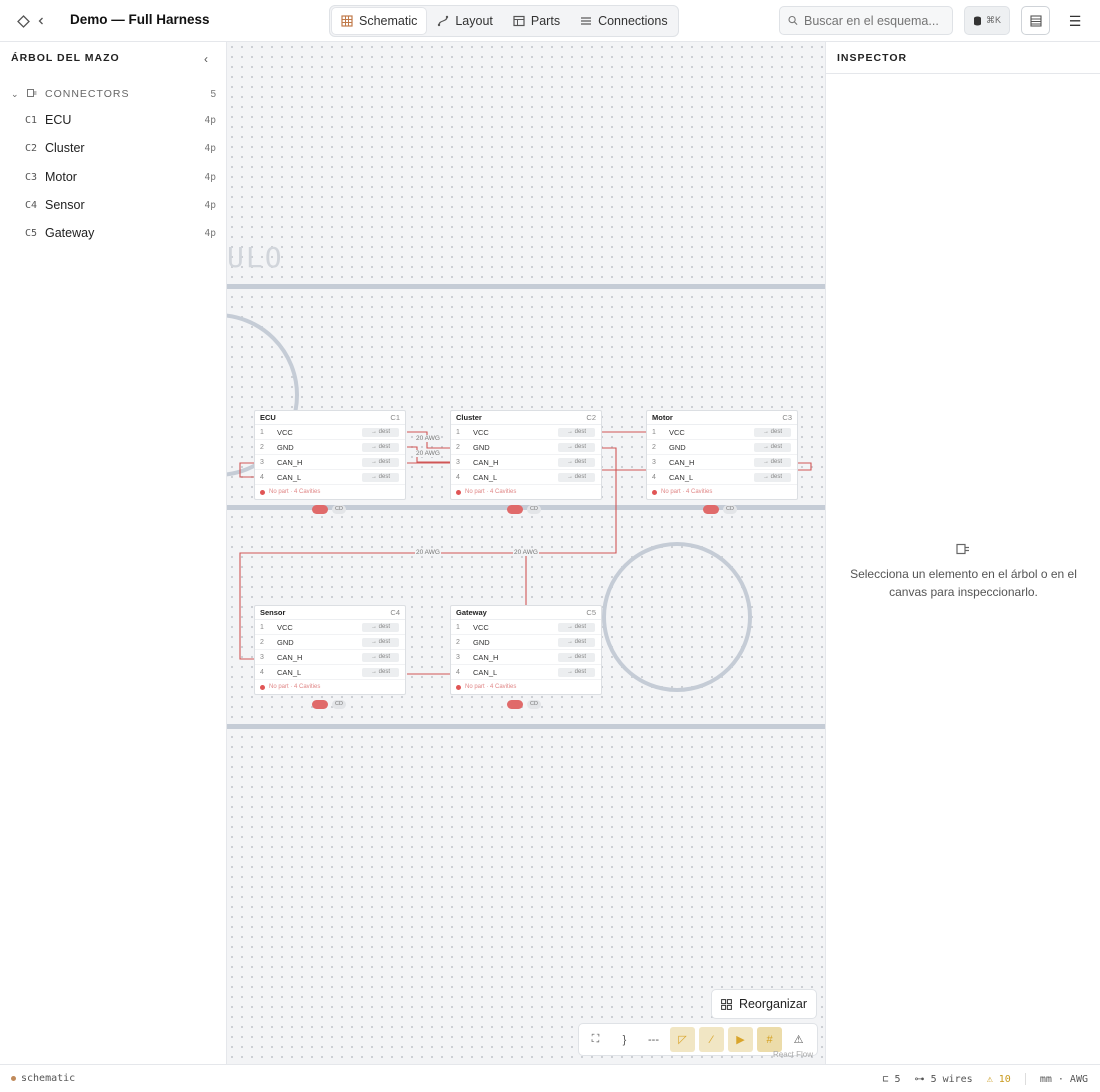 This screenshot has height=1092, width=1100. What do you see at coordinates (987, 20) in the screenshot?
I see `command-palette-button: ⌘K` at bounding box center [987, 20].